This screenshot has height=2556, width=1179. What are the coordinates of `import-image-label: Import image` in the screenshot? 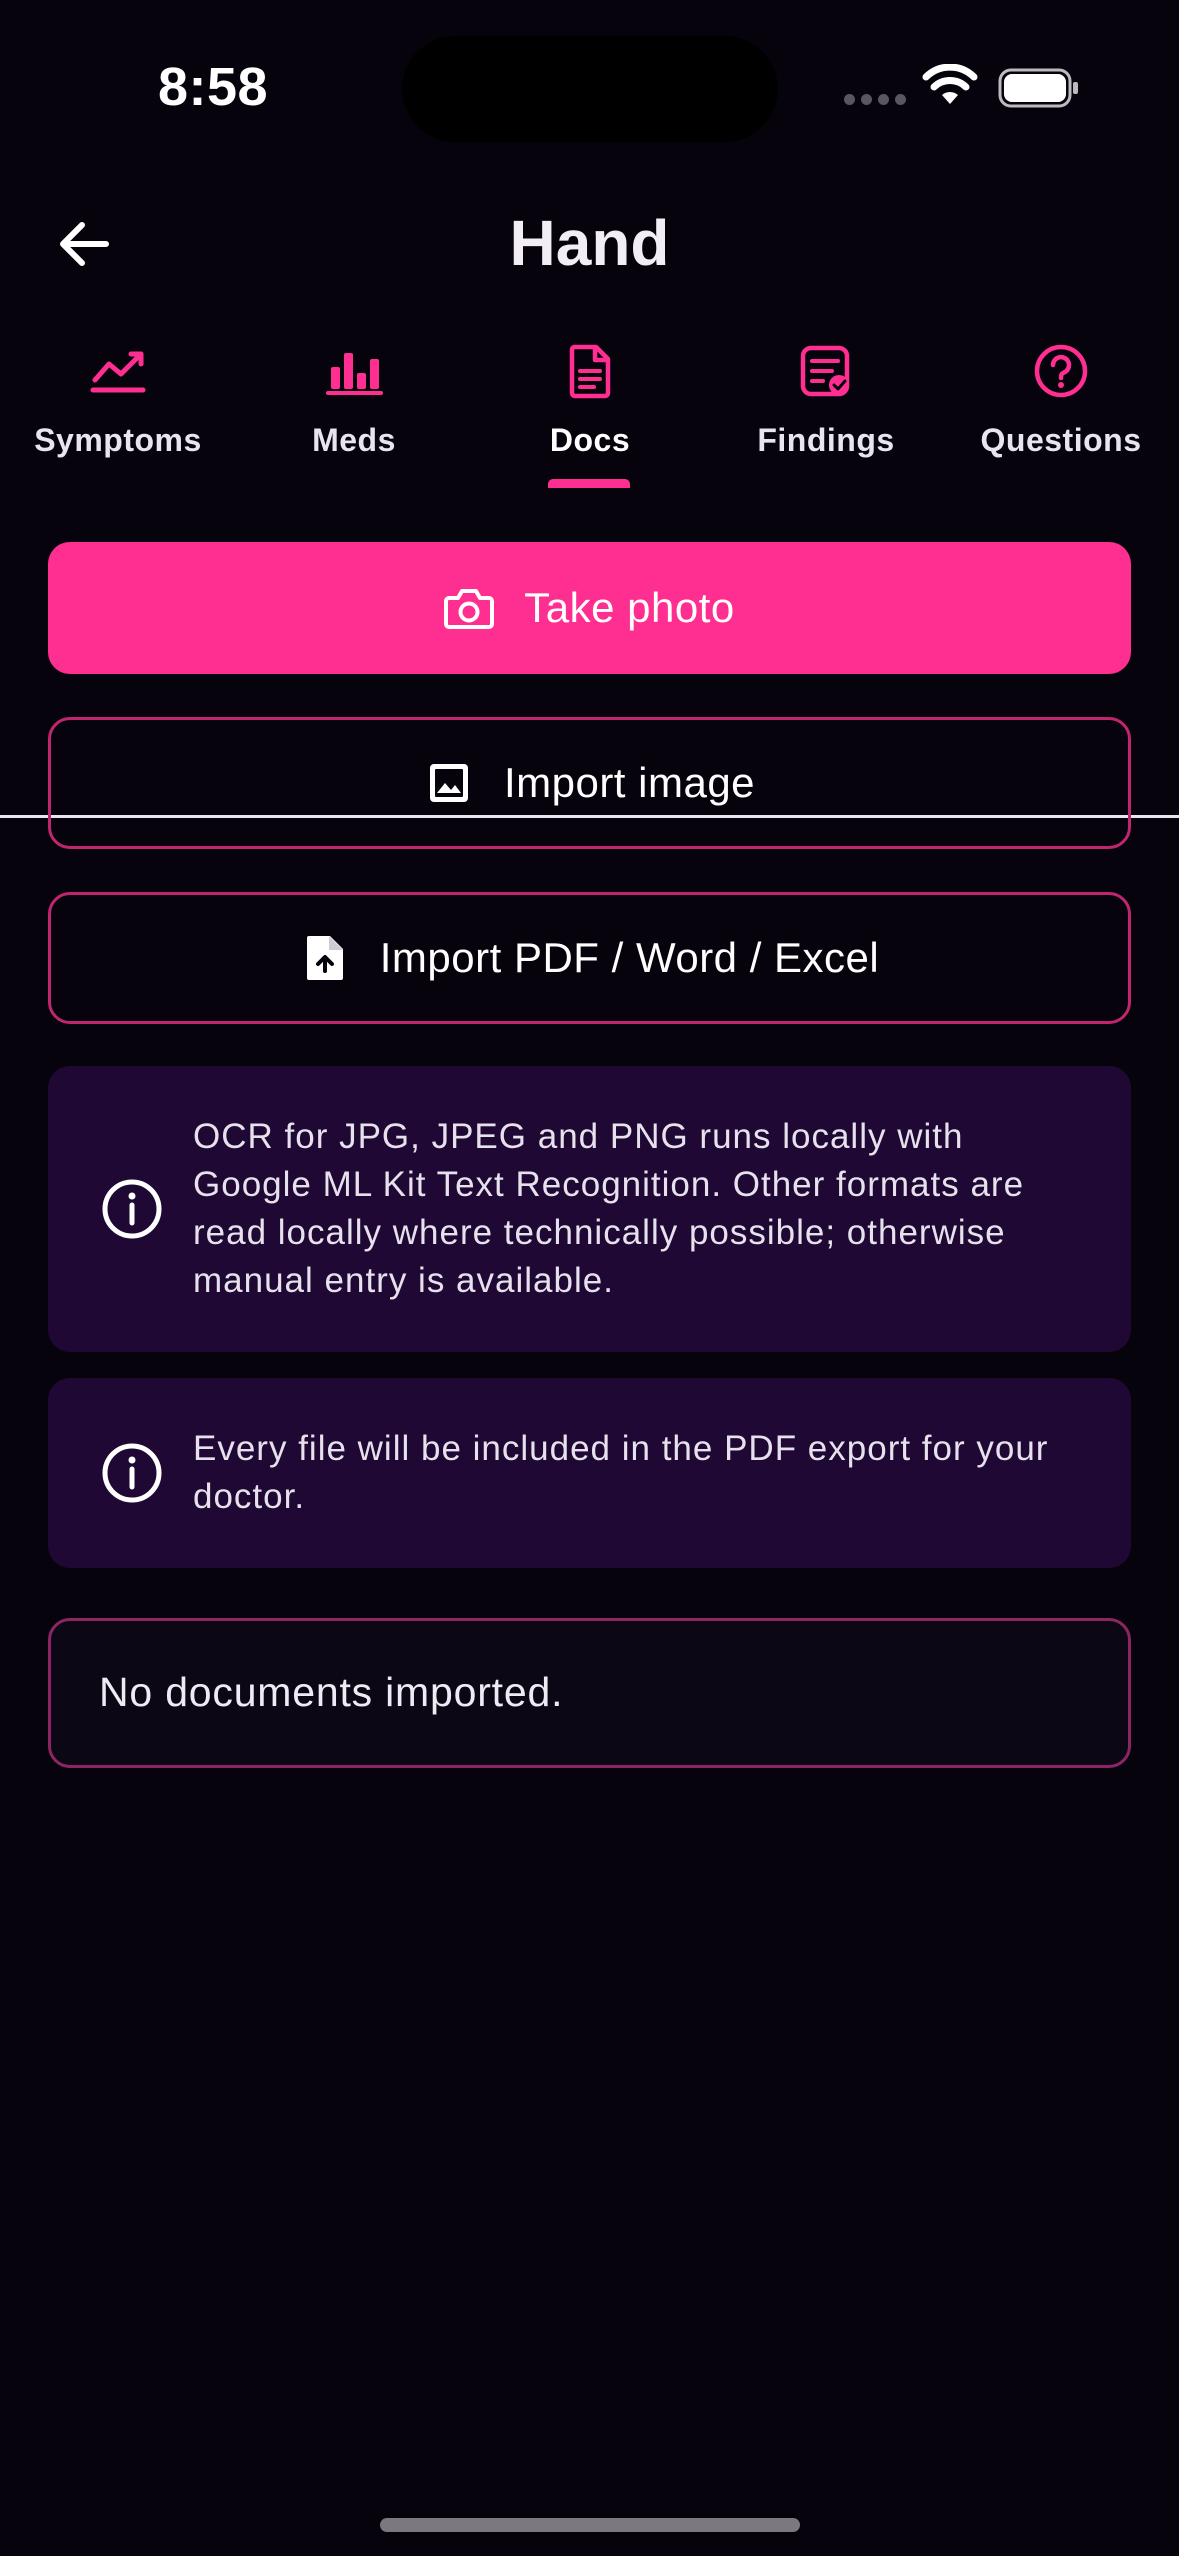 It's located at (629, 782).